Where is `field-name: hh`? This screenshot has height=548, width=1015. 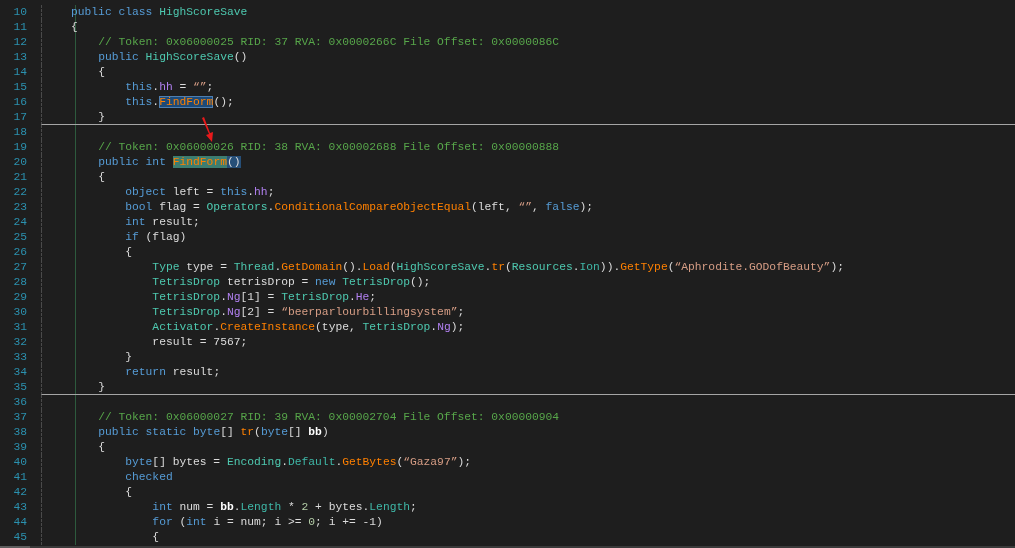
field-name: hh is located at coordinates (261, 192).